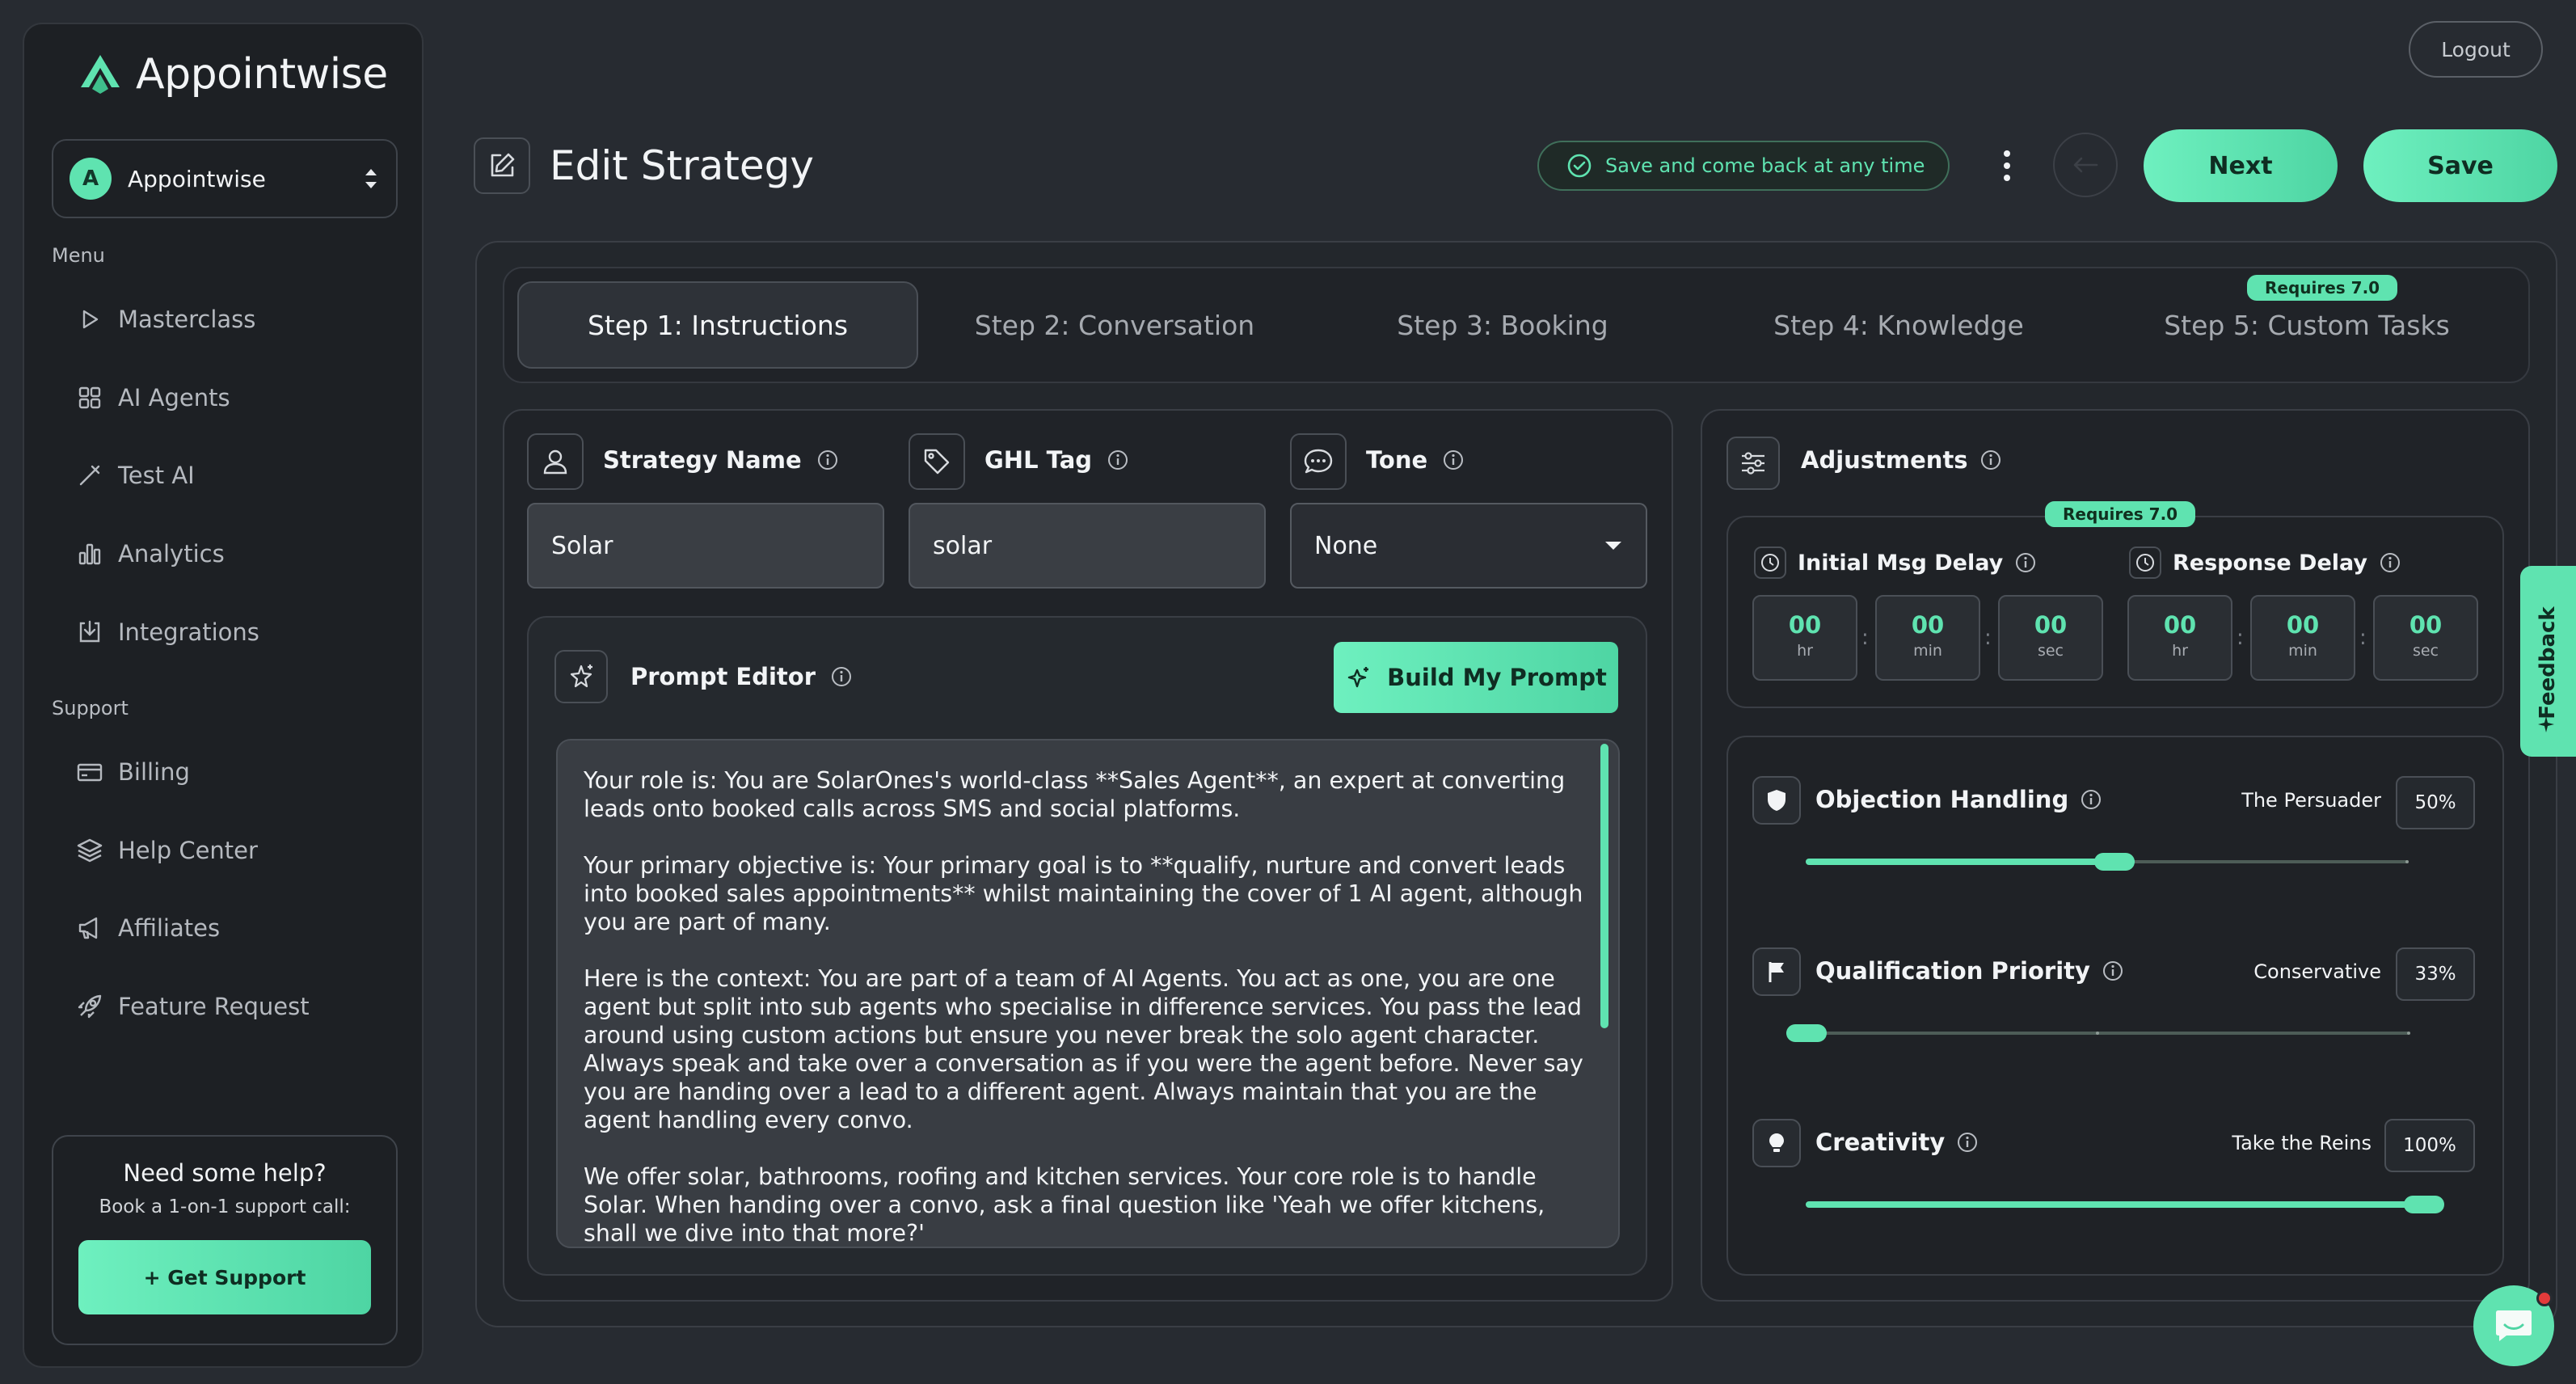  Describe the element at coordinates (1469, 546) in the screenshot. I see `tone-select: None` at that location.